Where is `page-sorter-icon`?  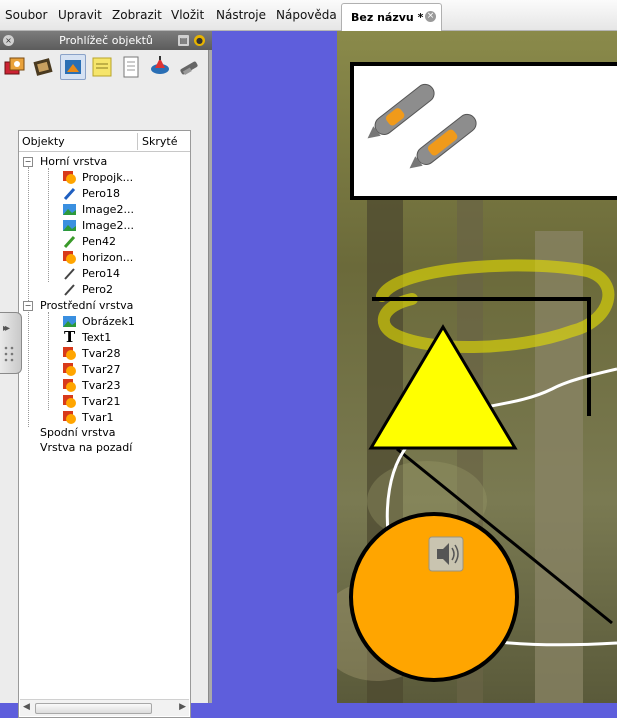 page-sorter-icon is located at coordinates (131, 67).